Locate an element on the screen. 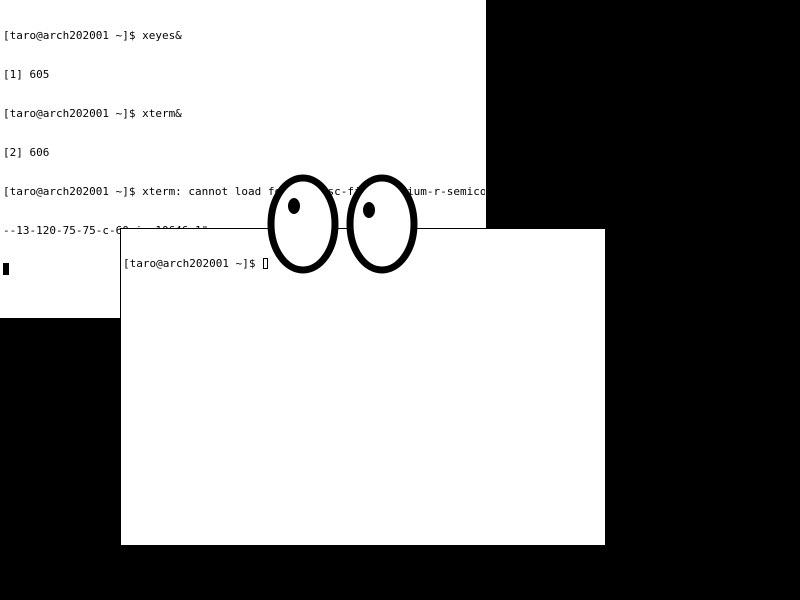 The height and width of the screenshot is (600, 800). terminal-line: [taro@arch202001 ~]$ xterm& is located at coordinates (92, 113).